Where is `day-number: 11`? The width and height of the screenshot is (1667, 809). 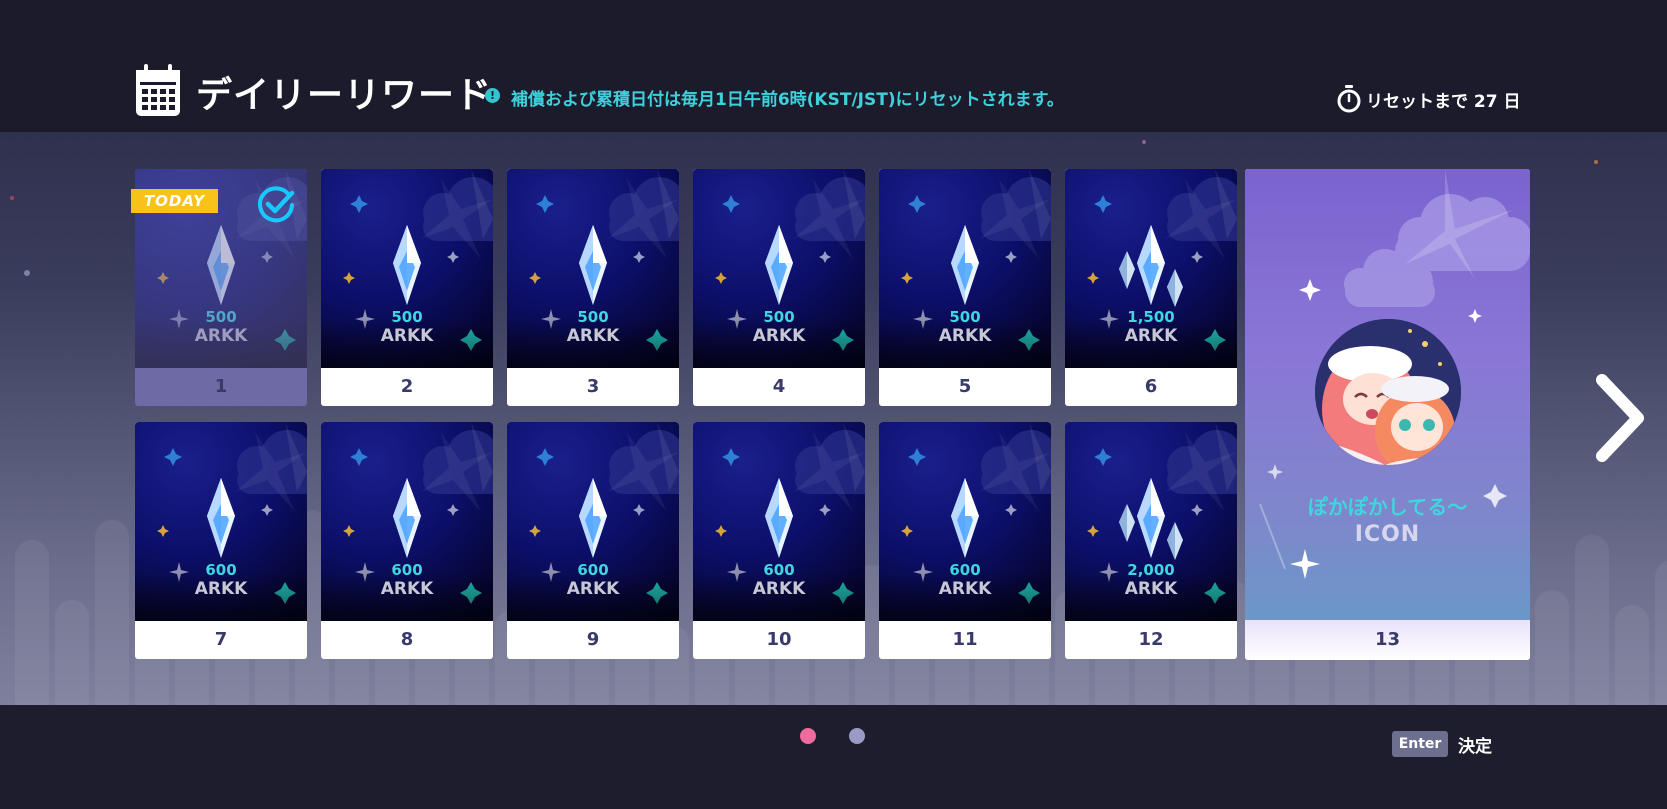
day-number: 11 is located at coordinates (965, 639).